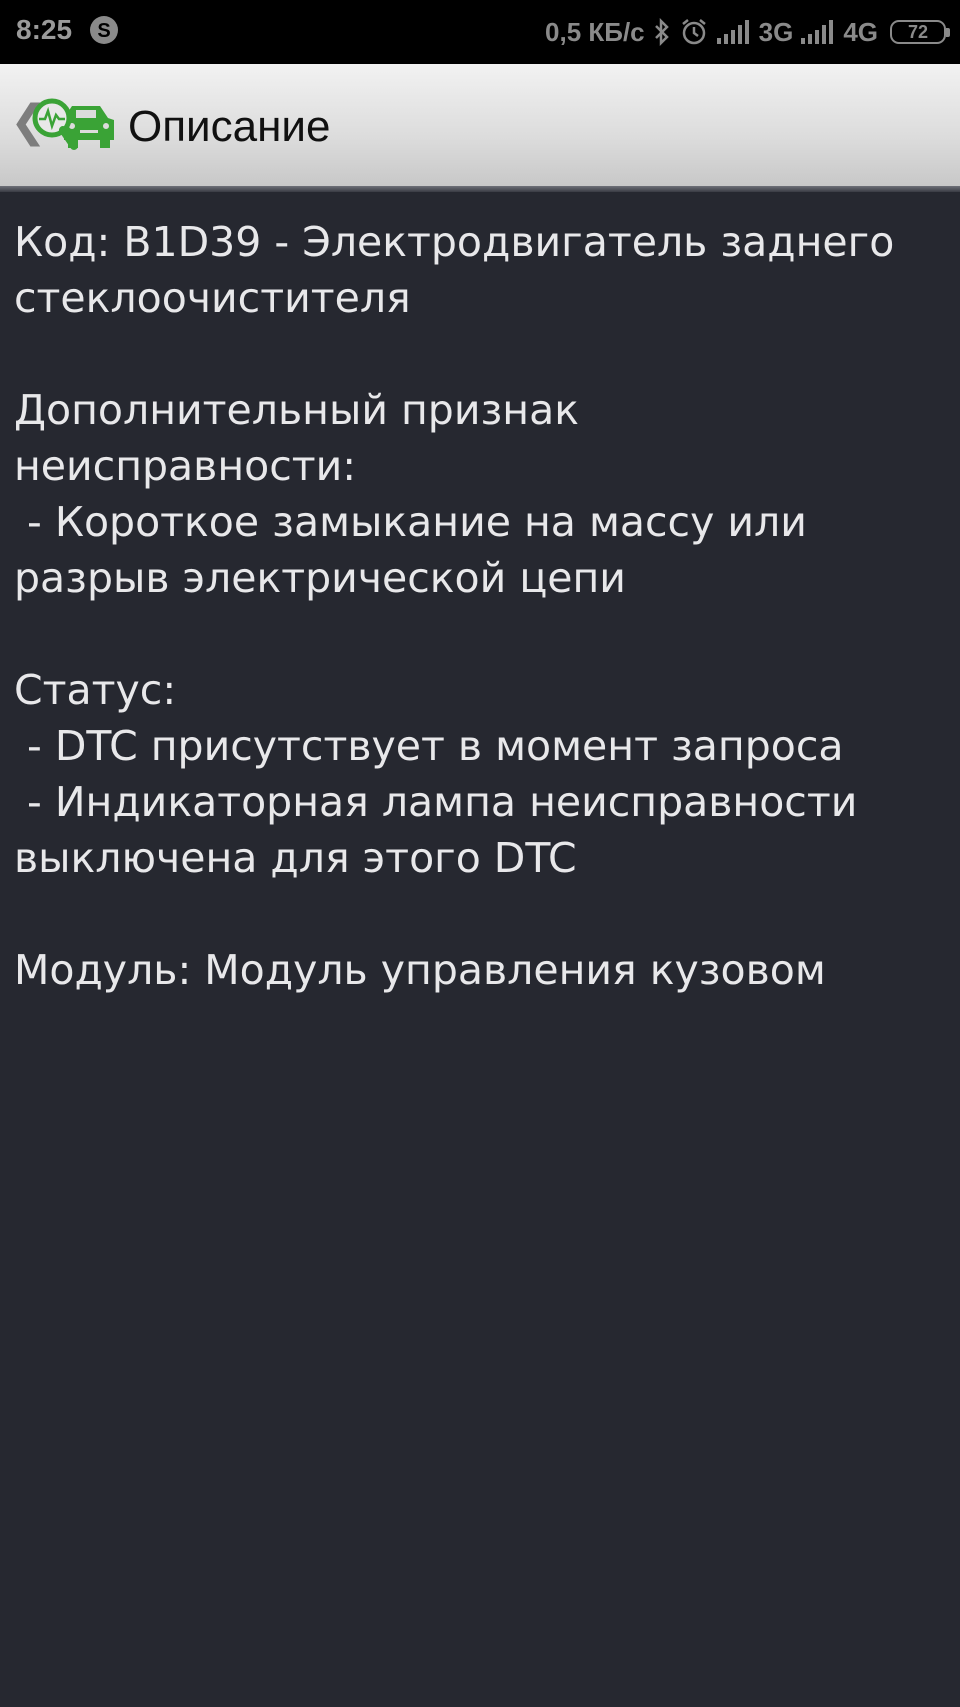  What do you see at coordinates (693, 32) in the screenshot?
I see `alarm-icon` at bounding box center [693, 32].